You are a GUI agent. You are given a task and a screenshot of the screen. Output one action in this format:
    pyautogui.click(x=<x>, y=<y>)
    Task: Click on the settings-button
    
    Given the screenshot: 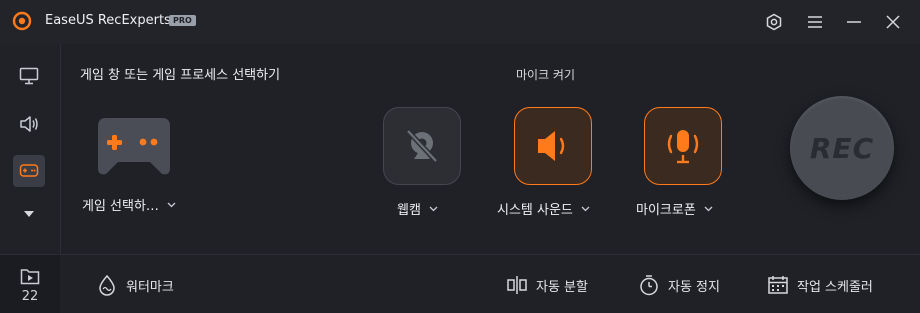 What is the action you would take?
    pyautogui.click(x=774, y=22)
    